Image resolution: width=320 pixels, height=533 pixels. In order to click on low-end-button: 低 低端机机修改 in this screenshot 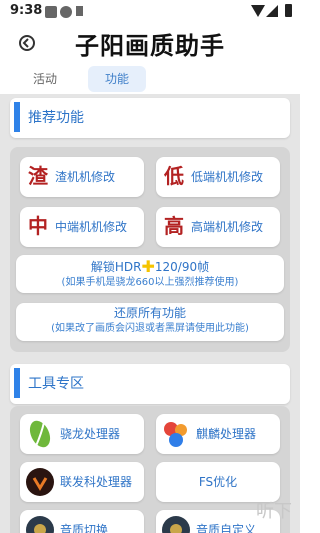, I will do `click(218, 177)`.